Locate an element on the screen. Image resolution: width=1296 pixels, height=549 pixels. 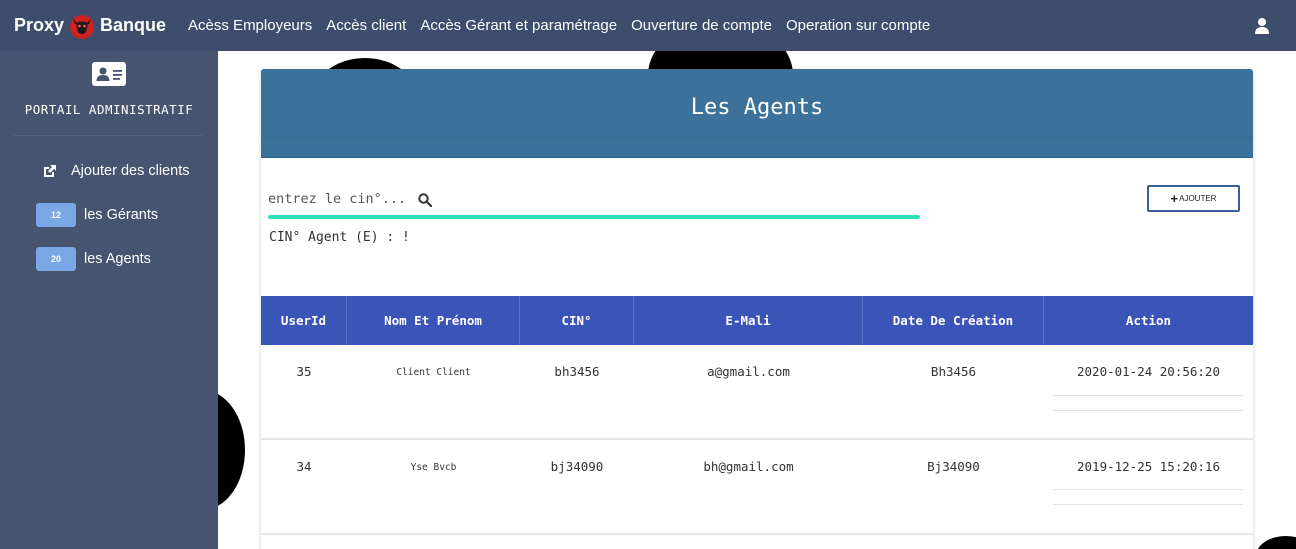
count-badge: 20 is located at coordinates (56, 259).